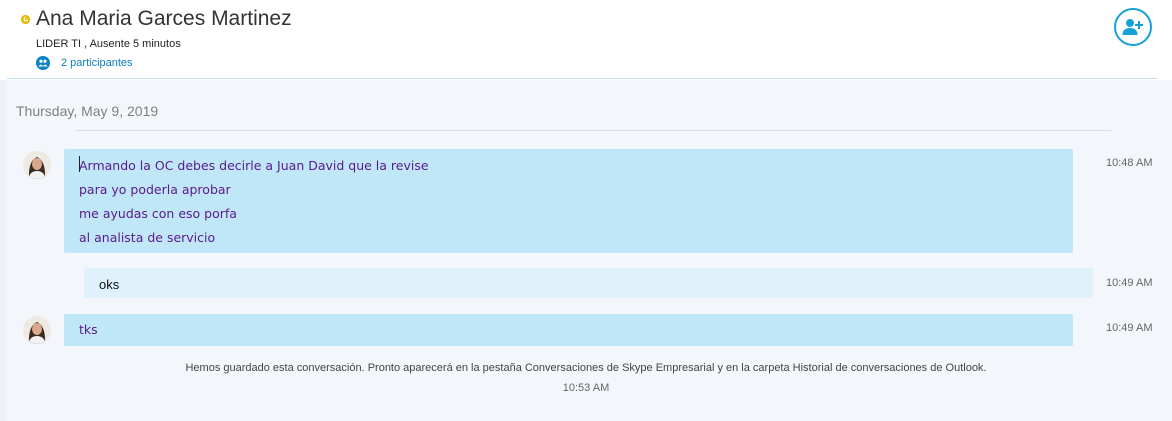 The height and width of the screenshot is (421, 1172). What do you see at coordinates (155, 189) in the screenshot?
I see `message-line: para yo poderla aprobar` at bounding box center [155, 189].